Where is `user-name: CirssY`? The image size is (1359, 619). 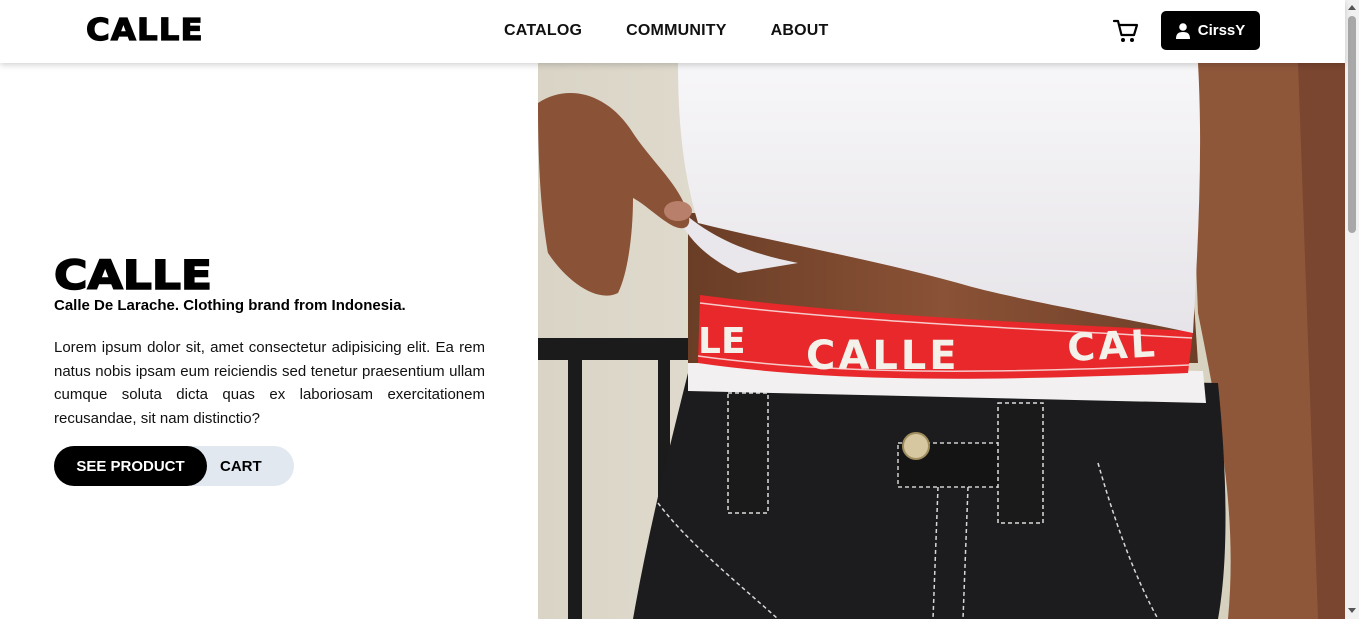 user-name: CirssY is located at coordinates (1221, 30).